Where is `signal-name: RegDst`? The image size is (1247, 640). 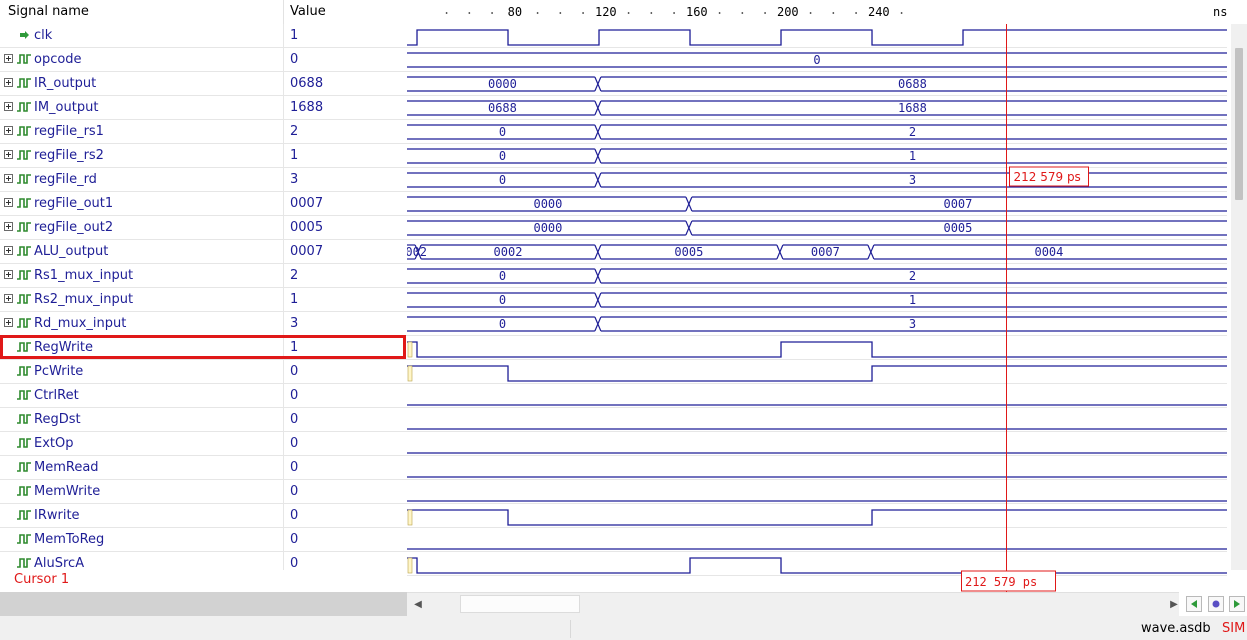 signal-name: RegDst is located at coordinates (57, 420).